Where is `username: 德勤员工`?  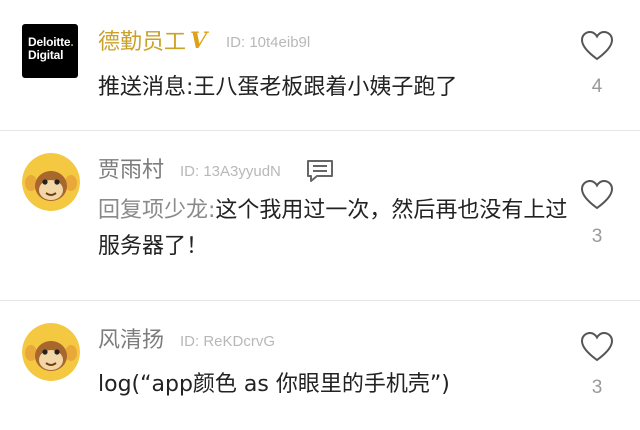 username: 德勤员工 is located at coordinates (142, 43).